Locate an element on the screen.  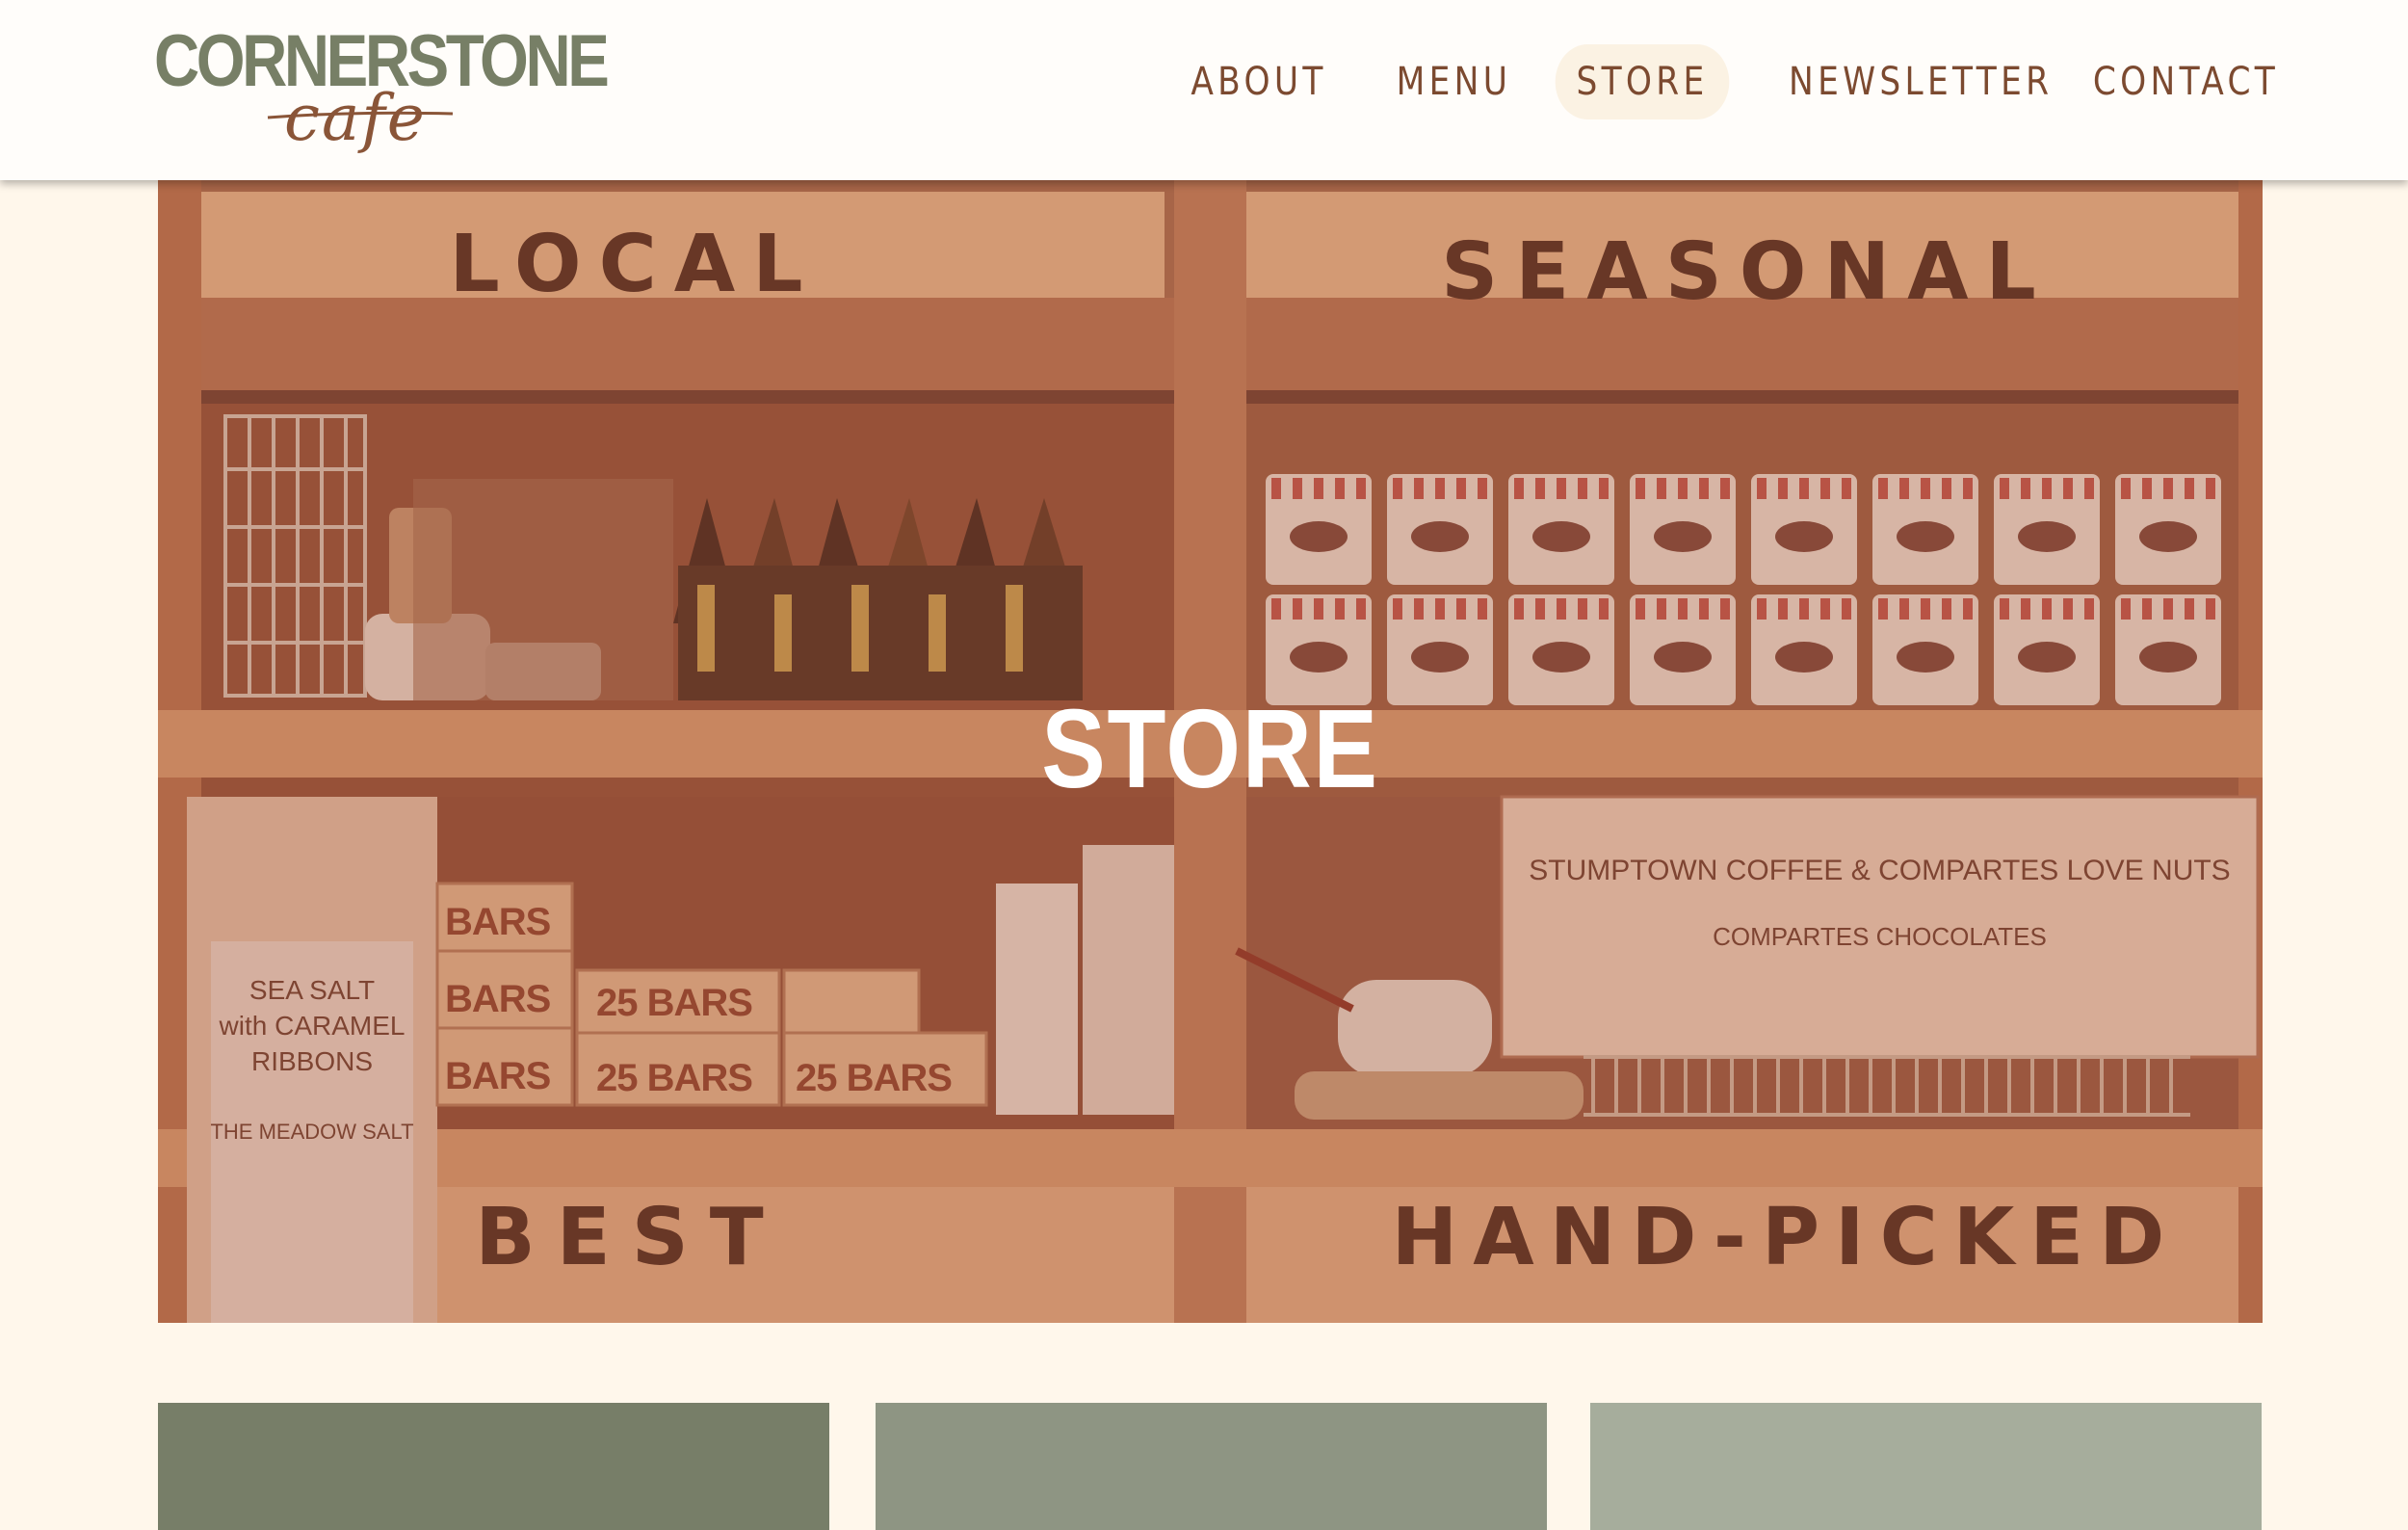
nav-item-contact: CONTACT is located at coordinates (2184, 81).